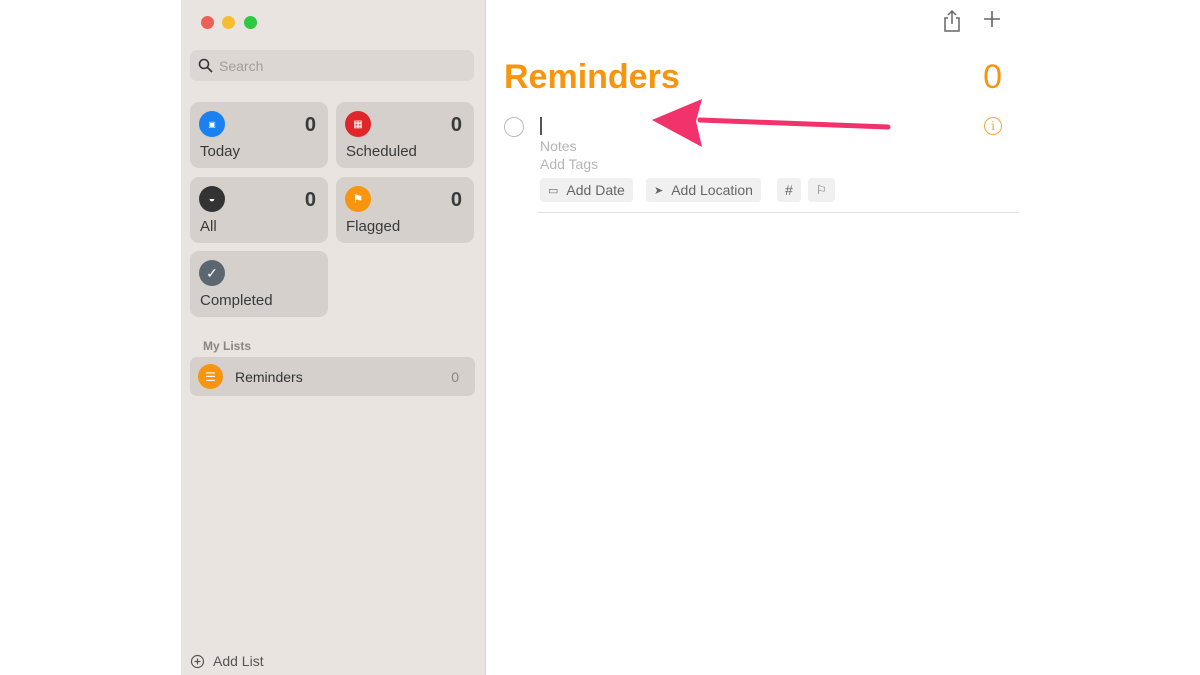  What do you see at coordinates (712, 190) in the screenshot?
I see `add-location-label: Add Location` at bounding box center [712, 190].